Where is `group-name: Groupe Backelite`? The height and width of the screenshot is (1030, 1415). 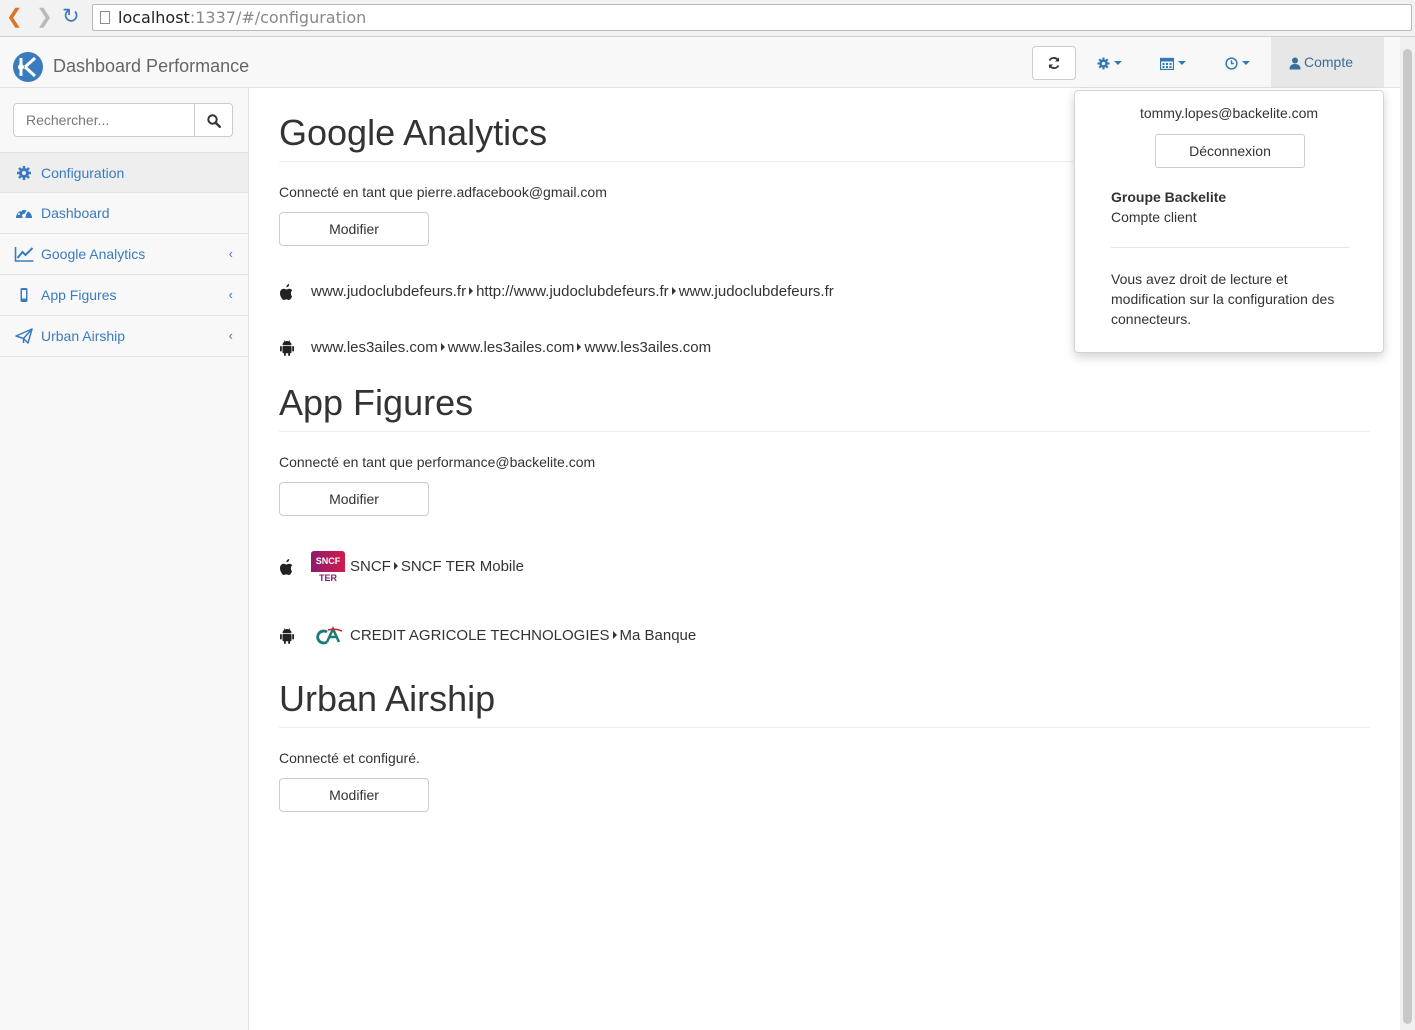
group-name: Groupe Backelite is located at coordinates (1169, 197).